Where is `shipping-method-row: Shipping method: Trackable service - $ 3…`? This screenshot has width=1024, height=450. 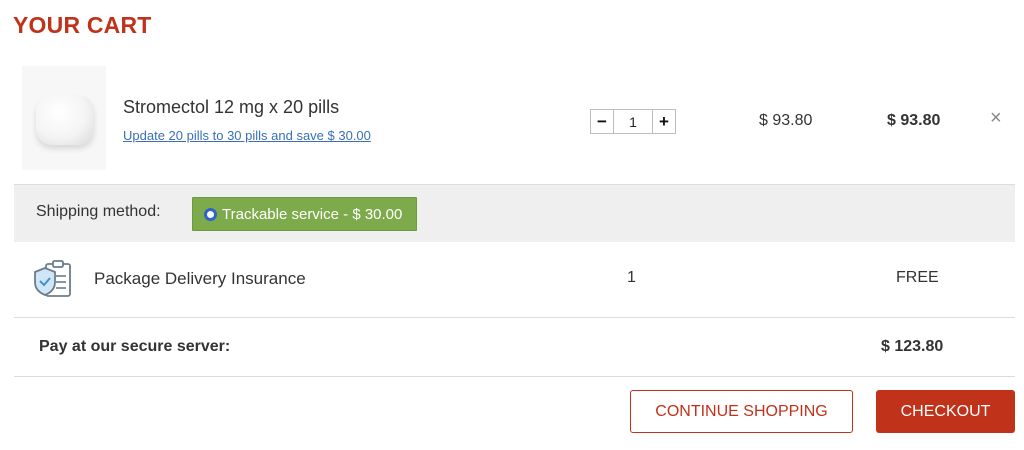 shipping-method-row: Shipping method: Trackable service - $ 3… is located at coordinates (514, 213).